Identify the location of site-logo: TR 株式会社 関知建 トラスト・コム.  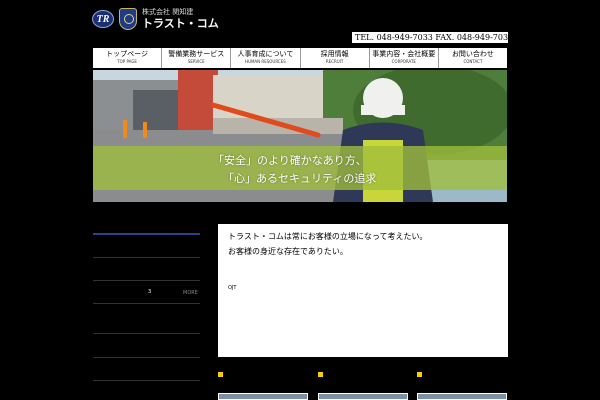
(155, 19).